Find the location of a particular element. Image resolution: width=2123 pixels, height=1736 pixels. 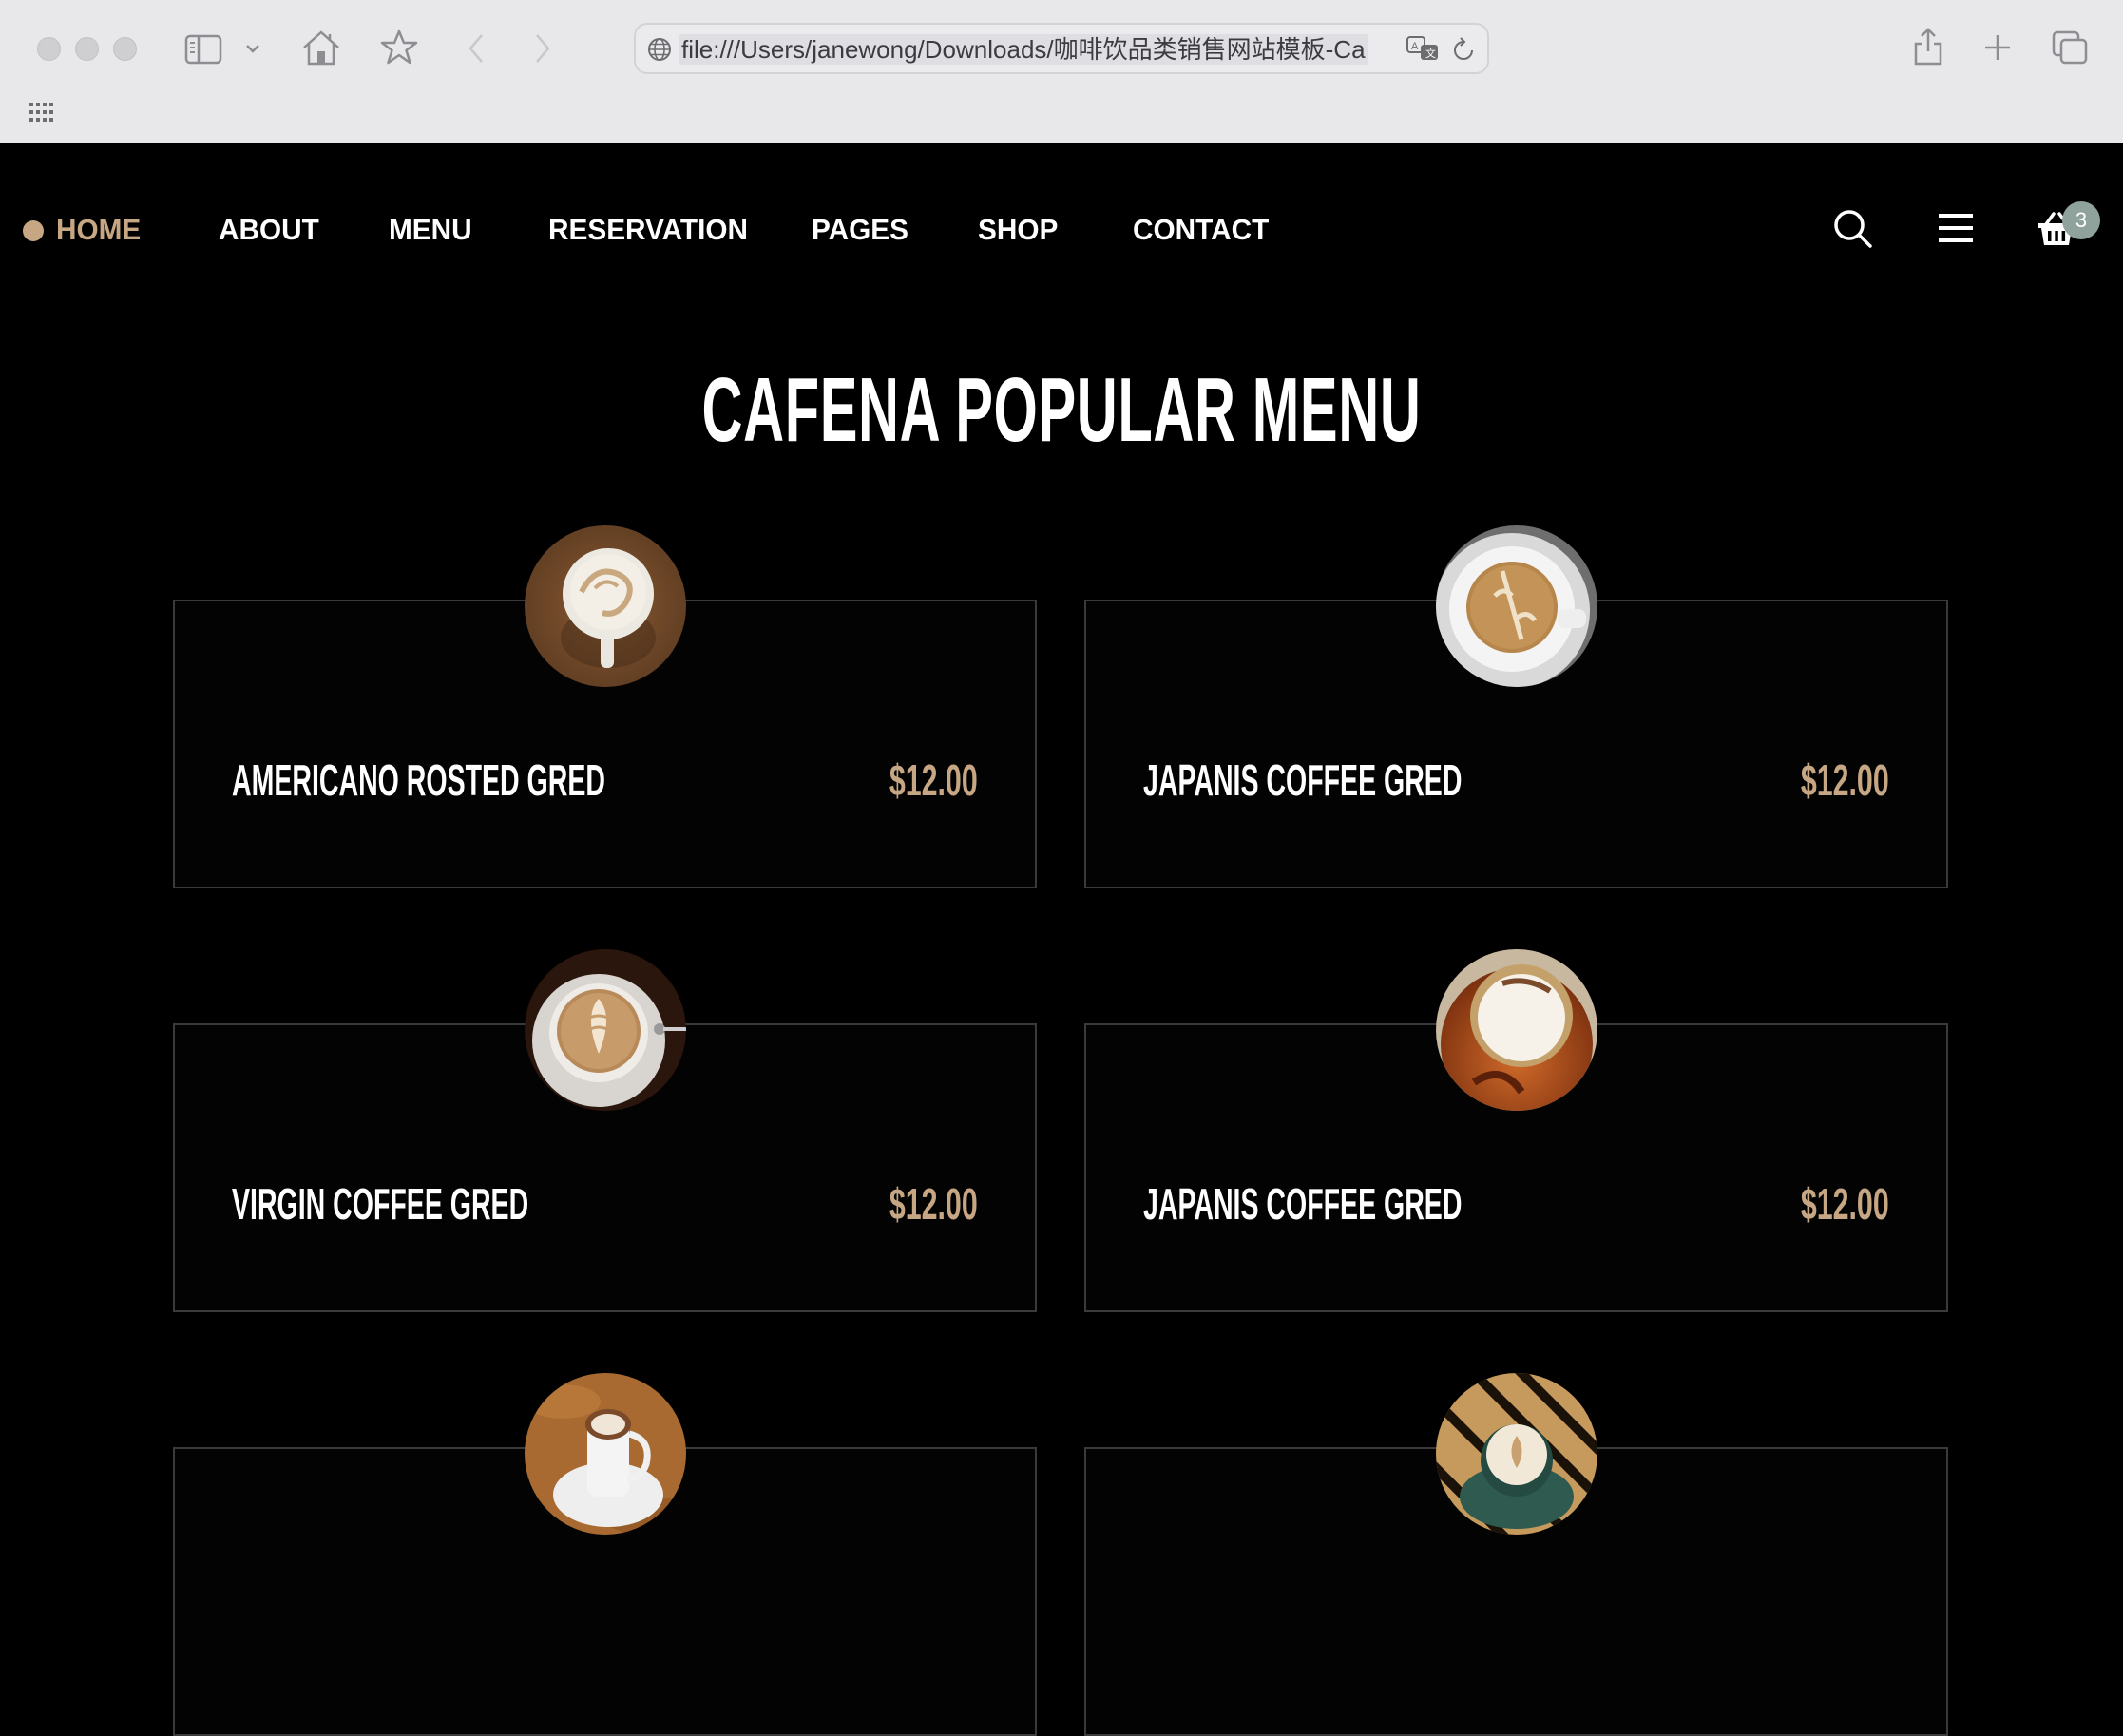

svg-text: A is located at coordinates (1415, 46).